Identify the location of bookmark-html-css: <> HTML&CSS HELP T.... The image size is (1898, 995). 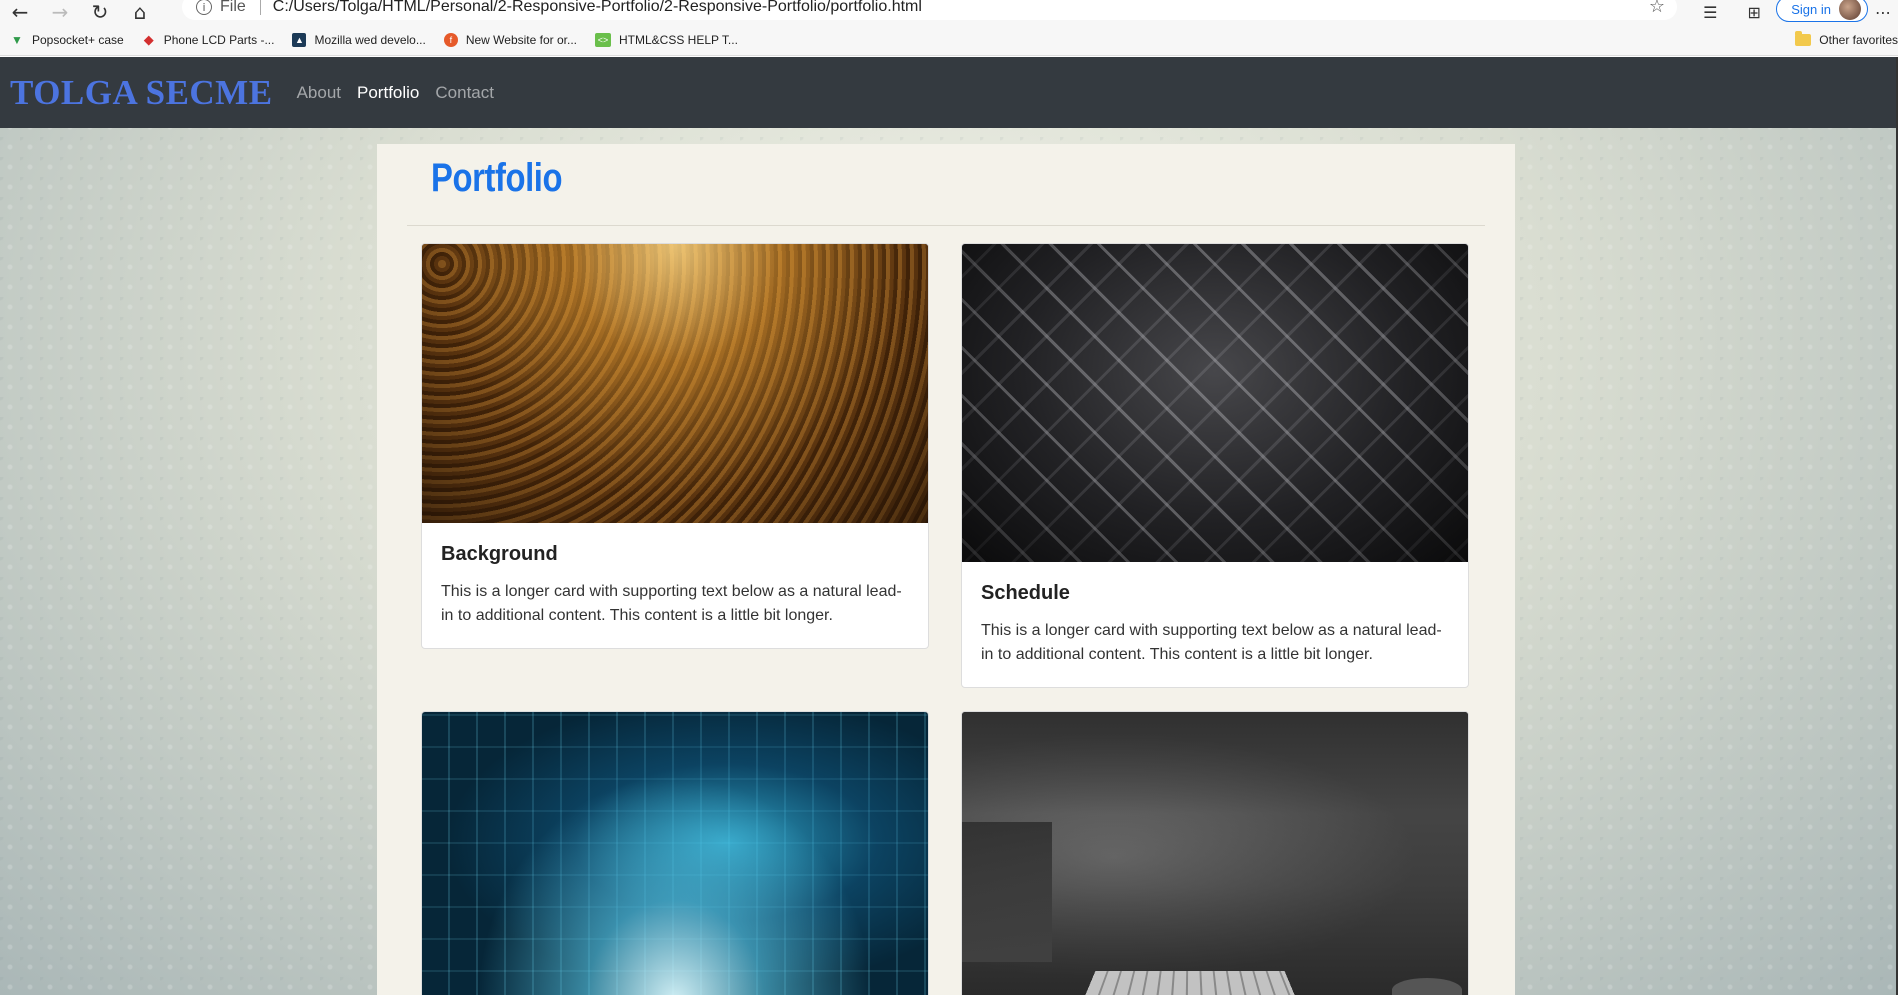
(666, 40).